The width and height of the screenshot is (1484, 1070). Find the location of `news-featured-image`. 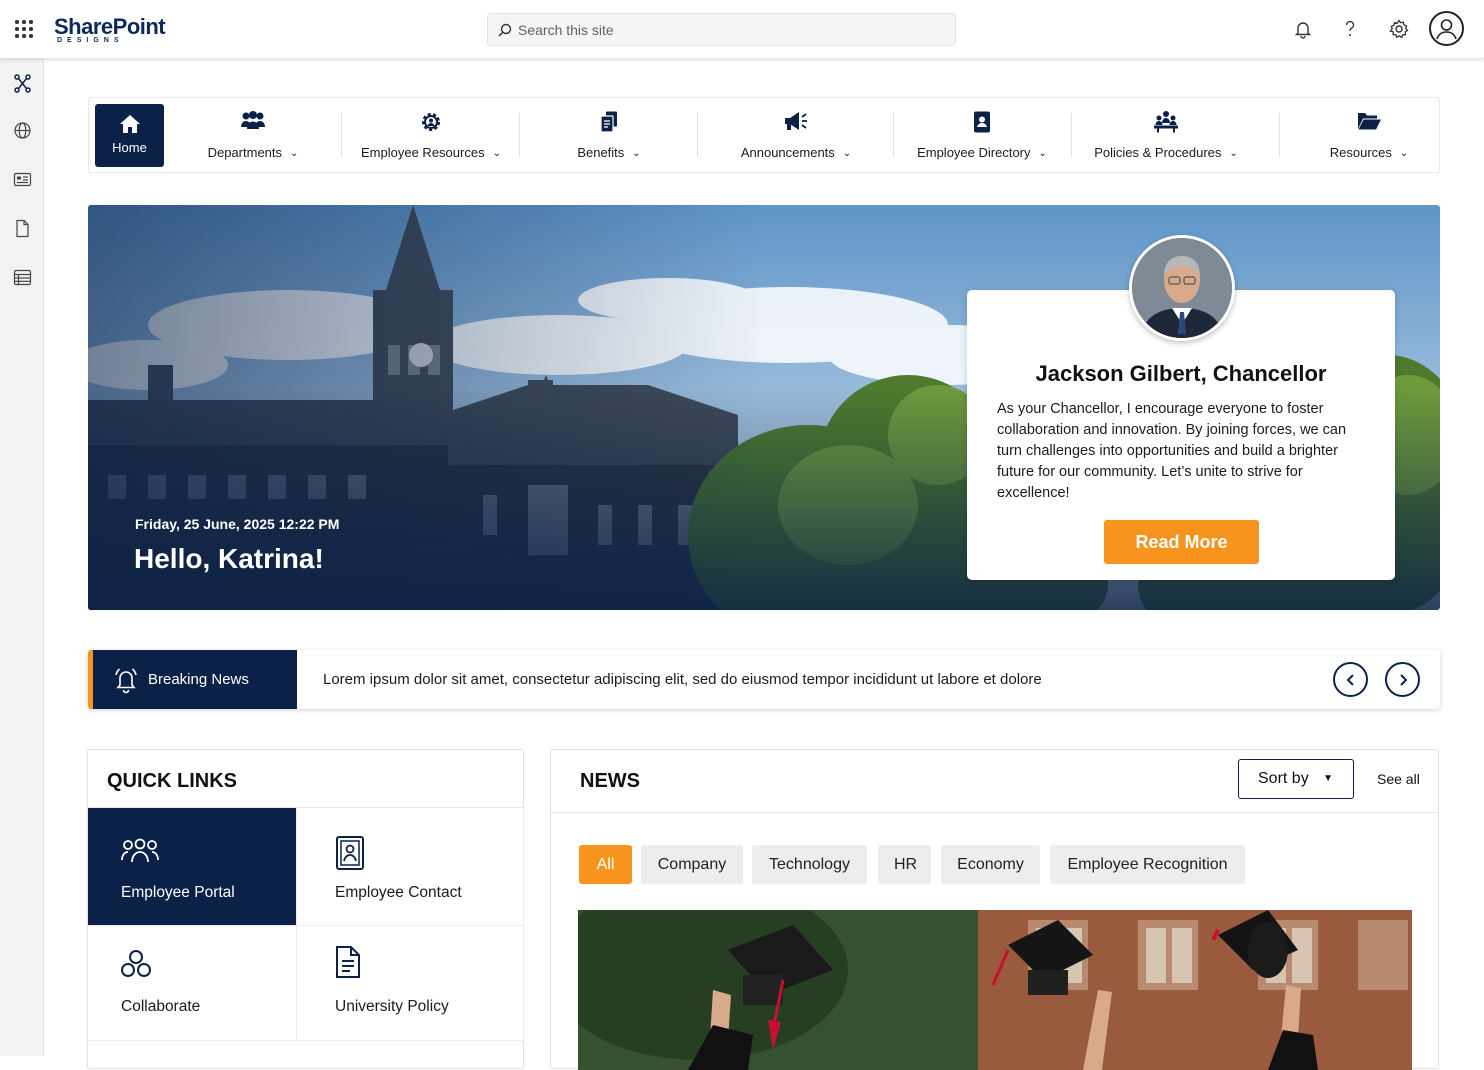

news-featured-image is located at coordinates (995, 990).